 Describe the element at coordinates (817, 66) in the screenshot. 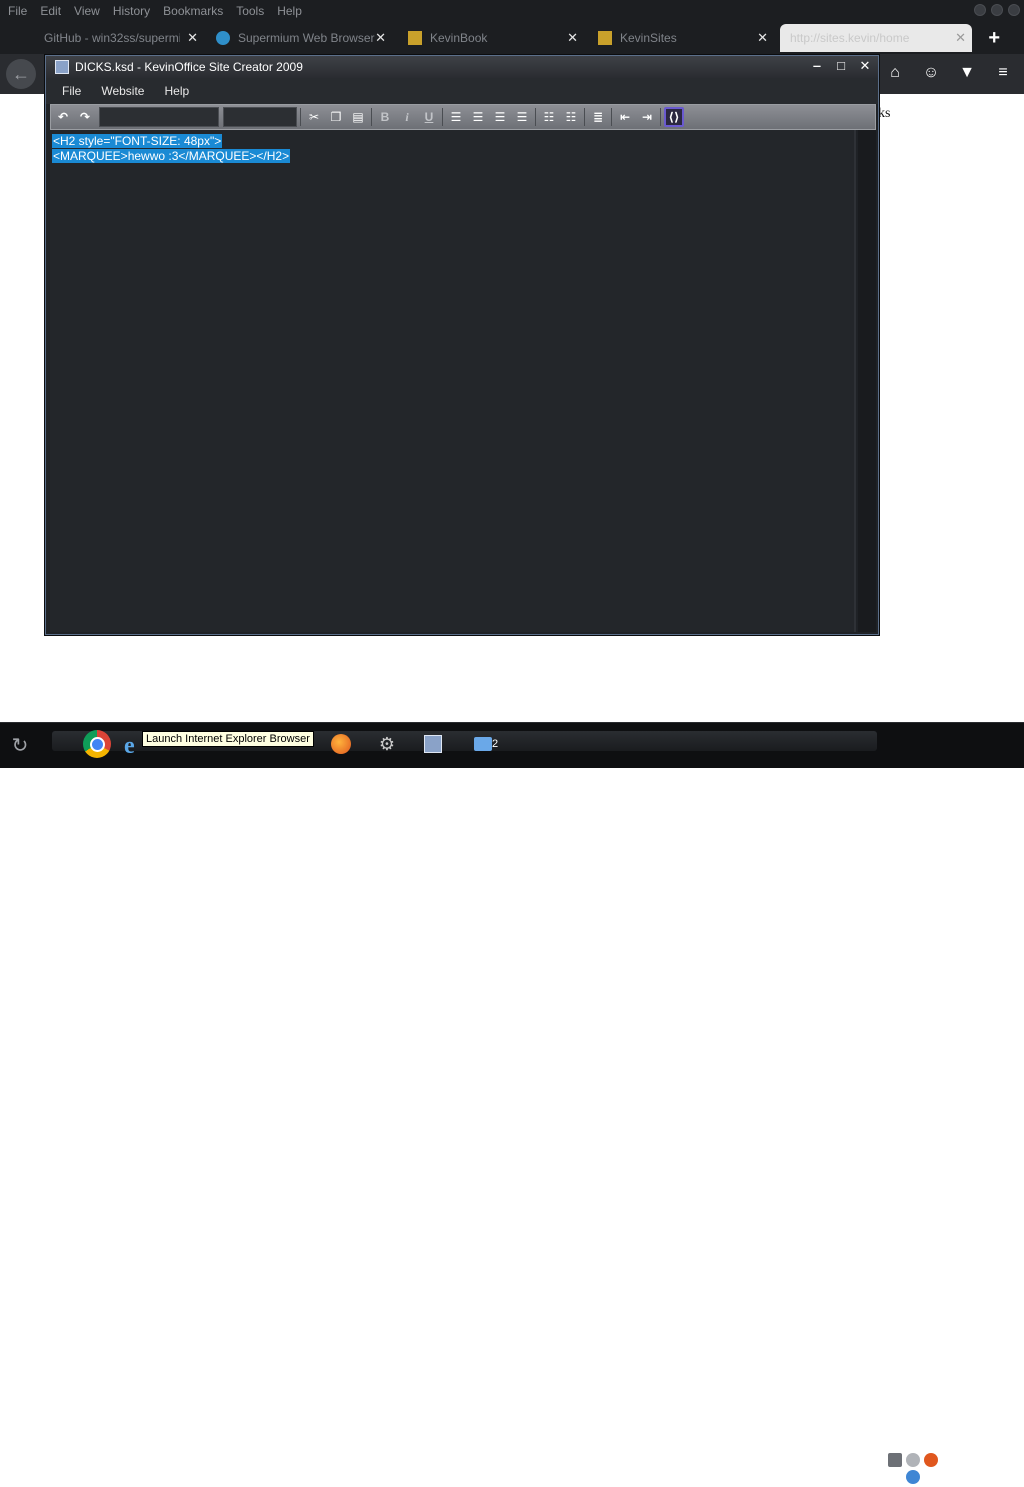

I see `minimize-button: ‒` at that location.